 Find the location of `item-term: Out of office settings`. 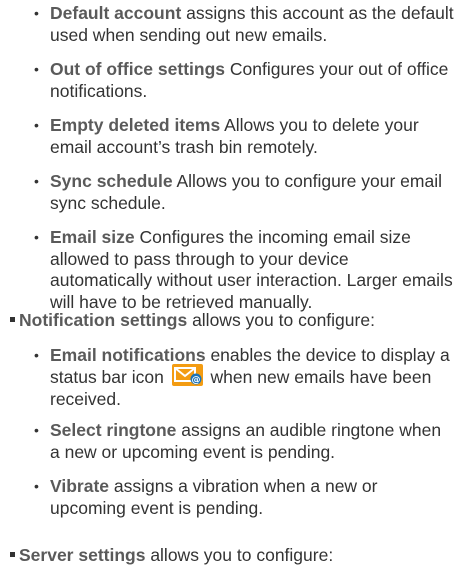

item-term: Out of office settings is located at coordinates (137, 69).